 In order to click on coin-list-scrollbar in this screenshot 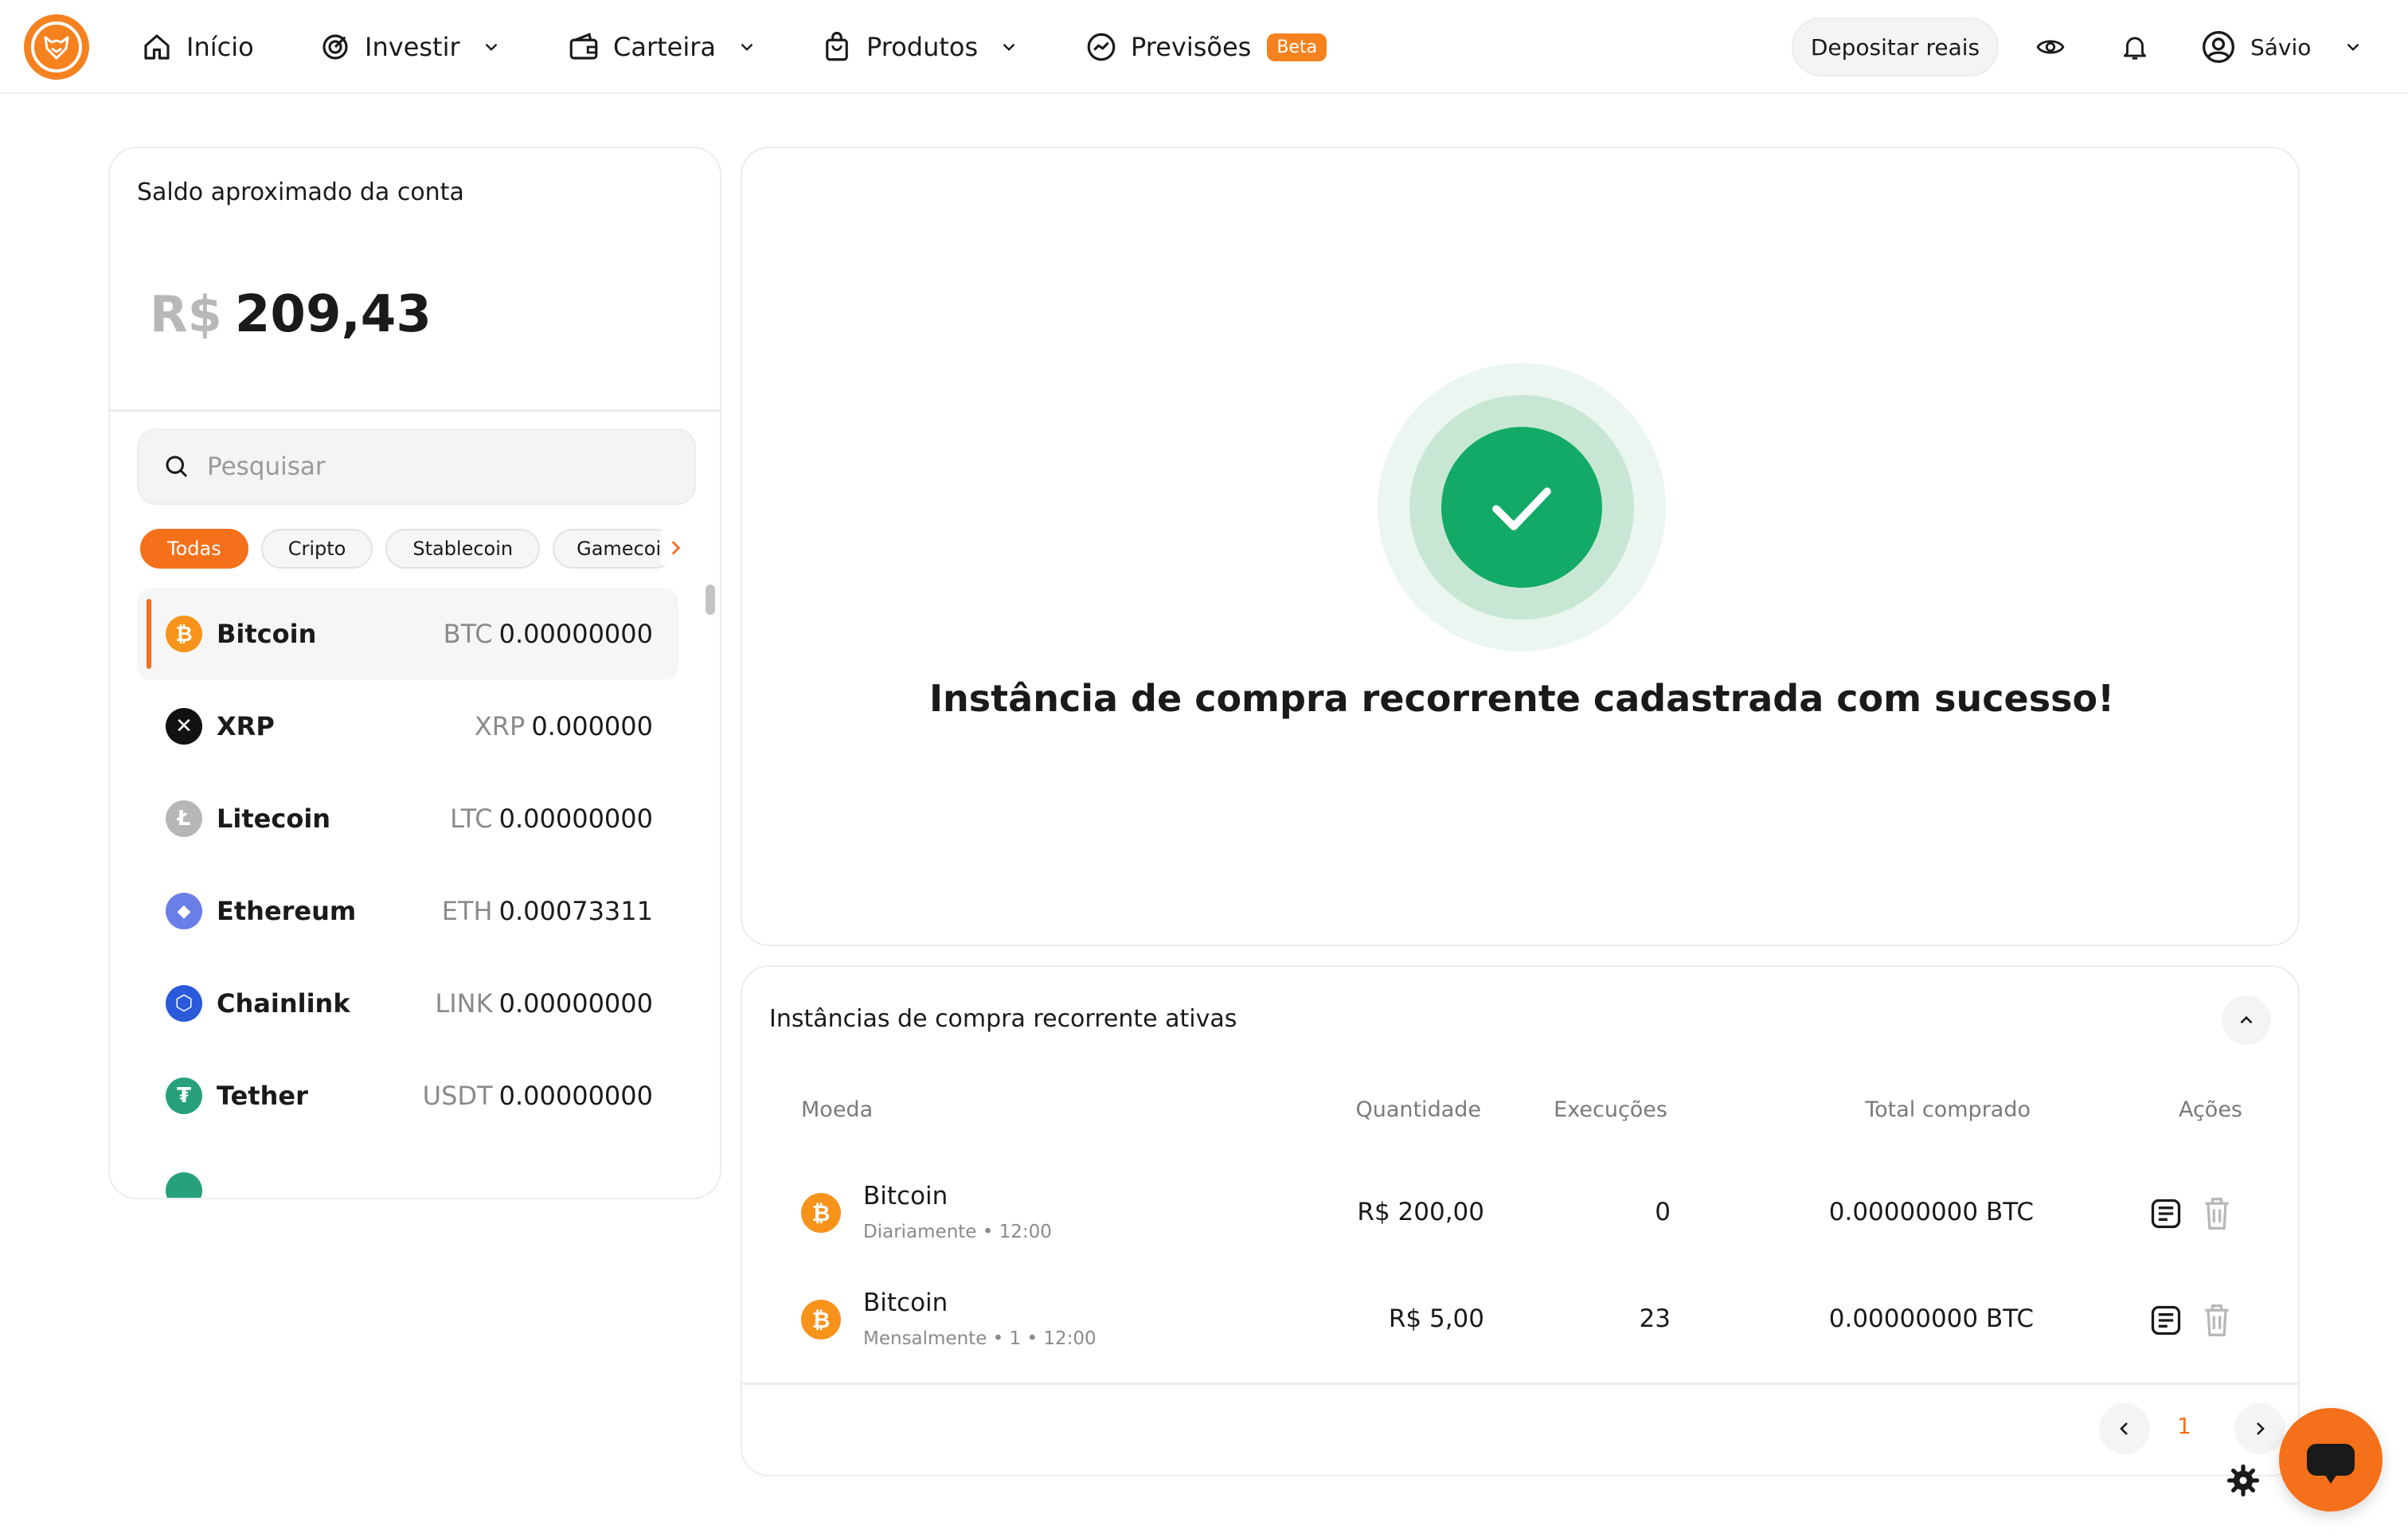, I will do `click(710, 600)`.